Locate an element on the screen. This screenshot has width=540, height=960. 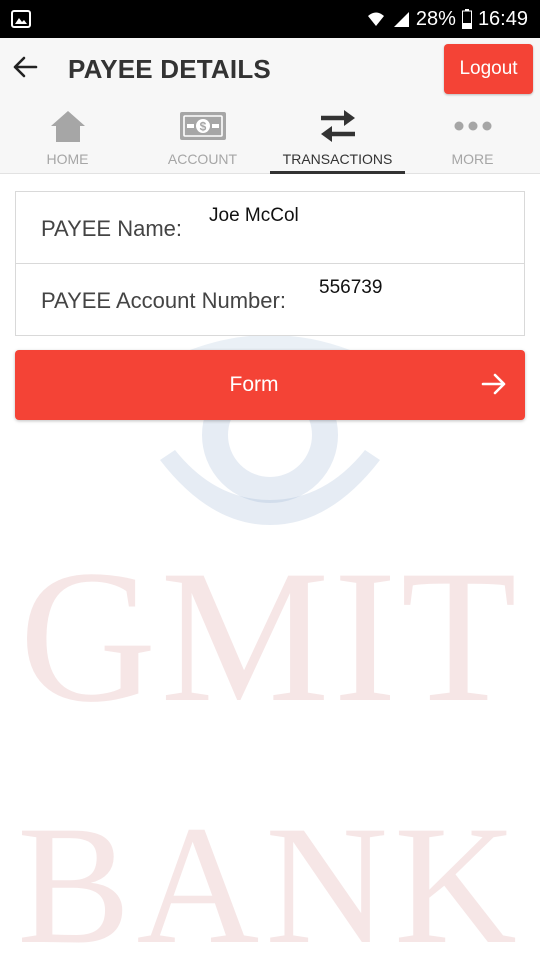
back-button is located at coordinates (25, 69).